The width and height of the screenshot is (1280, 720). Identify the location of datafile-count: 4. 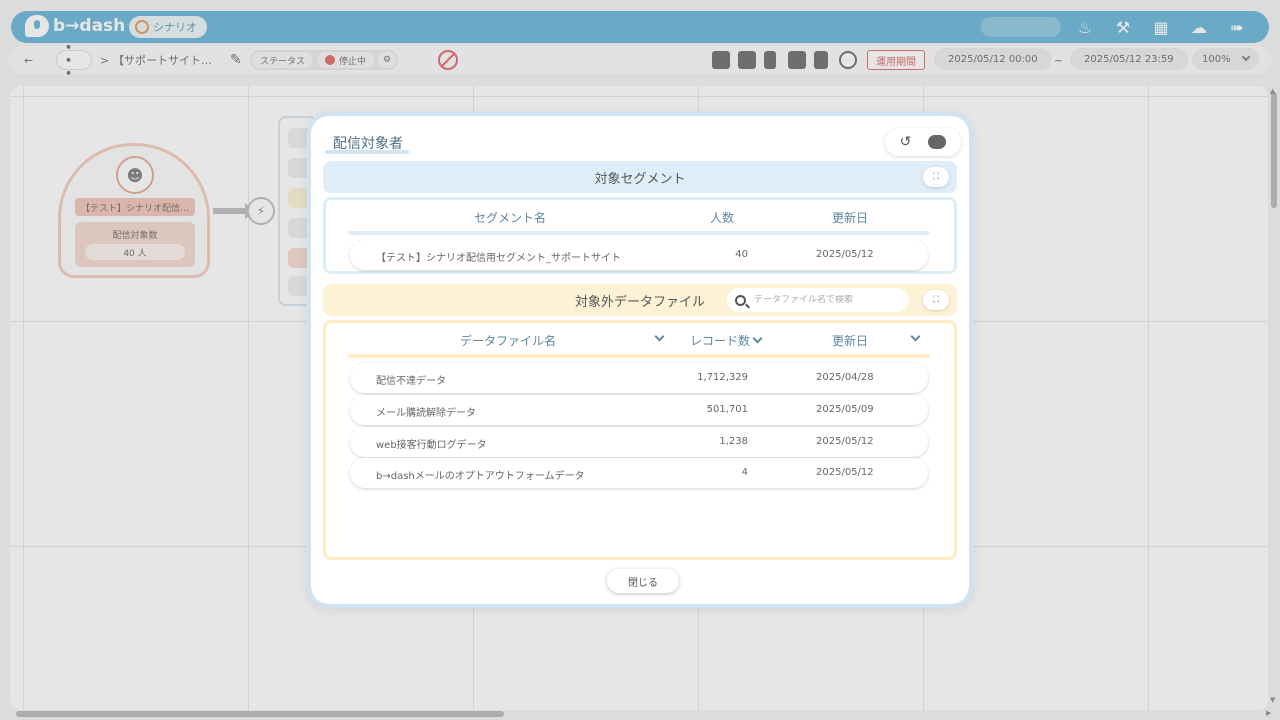
(744, 472).